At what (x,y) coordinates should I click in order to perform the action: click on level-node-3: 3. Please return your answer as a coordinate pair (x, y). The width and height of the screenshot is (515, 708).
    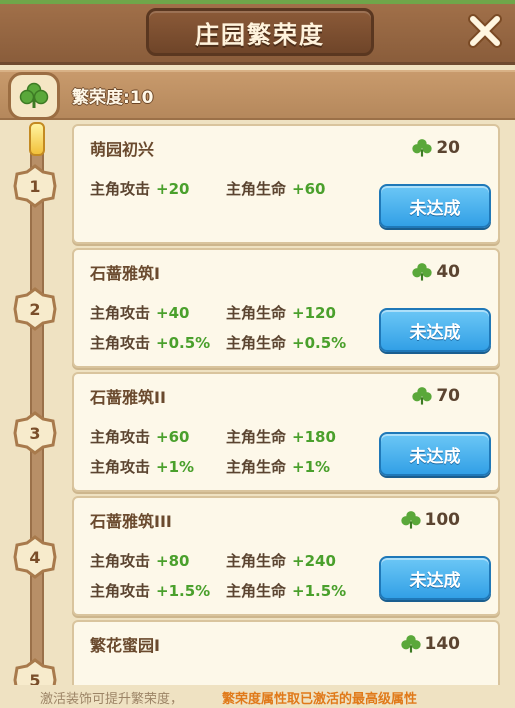
    Looking at the image, I should click on (35, 433).